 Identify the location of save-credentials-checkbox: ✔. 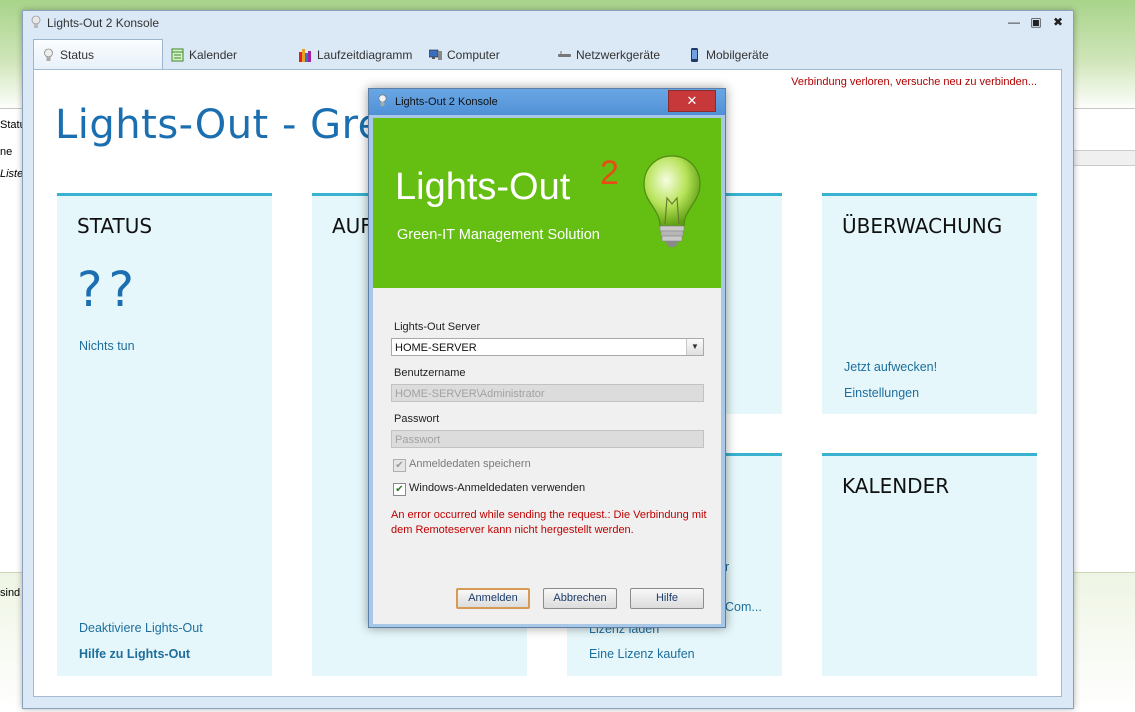
(399, 465).